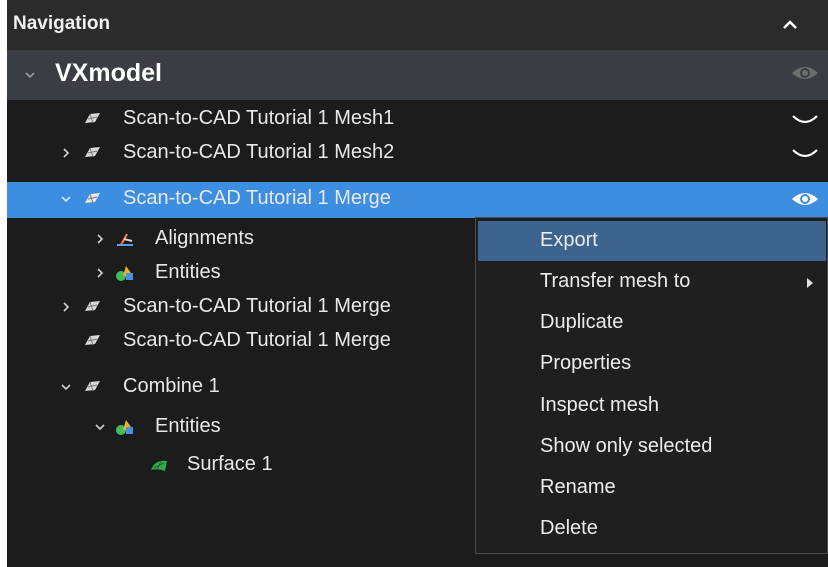  I want to click on tree-root-label: VXmodel, so click(108, 73).